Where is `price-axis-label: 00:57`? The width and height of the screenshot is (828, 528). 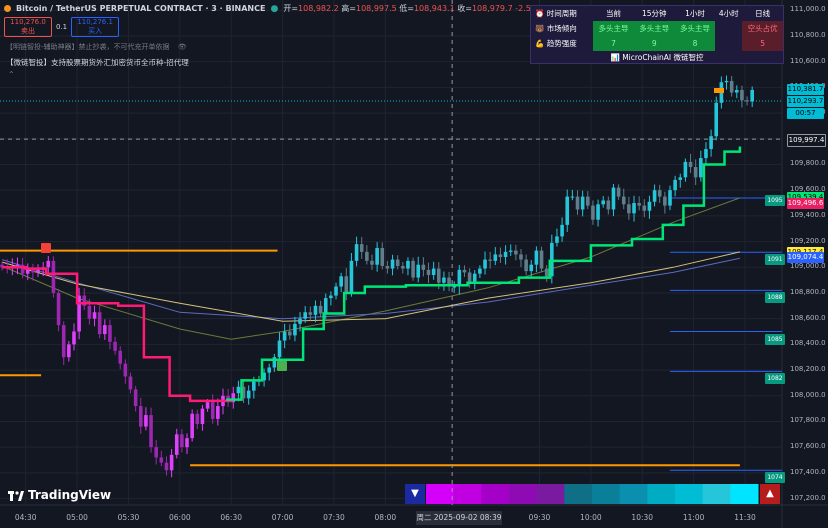 price-axis-label: 00:57 is located at coordinates (805, 113).